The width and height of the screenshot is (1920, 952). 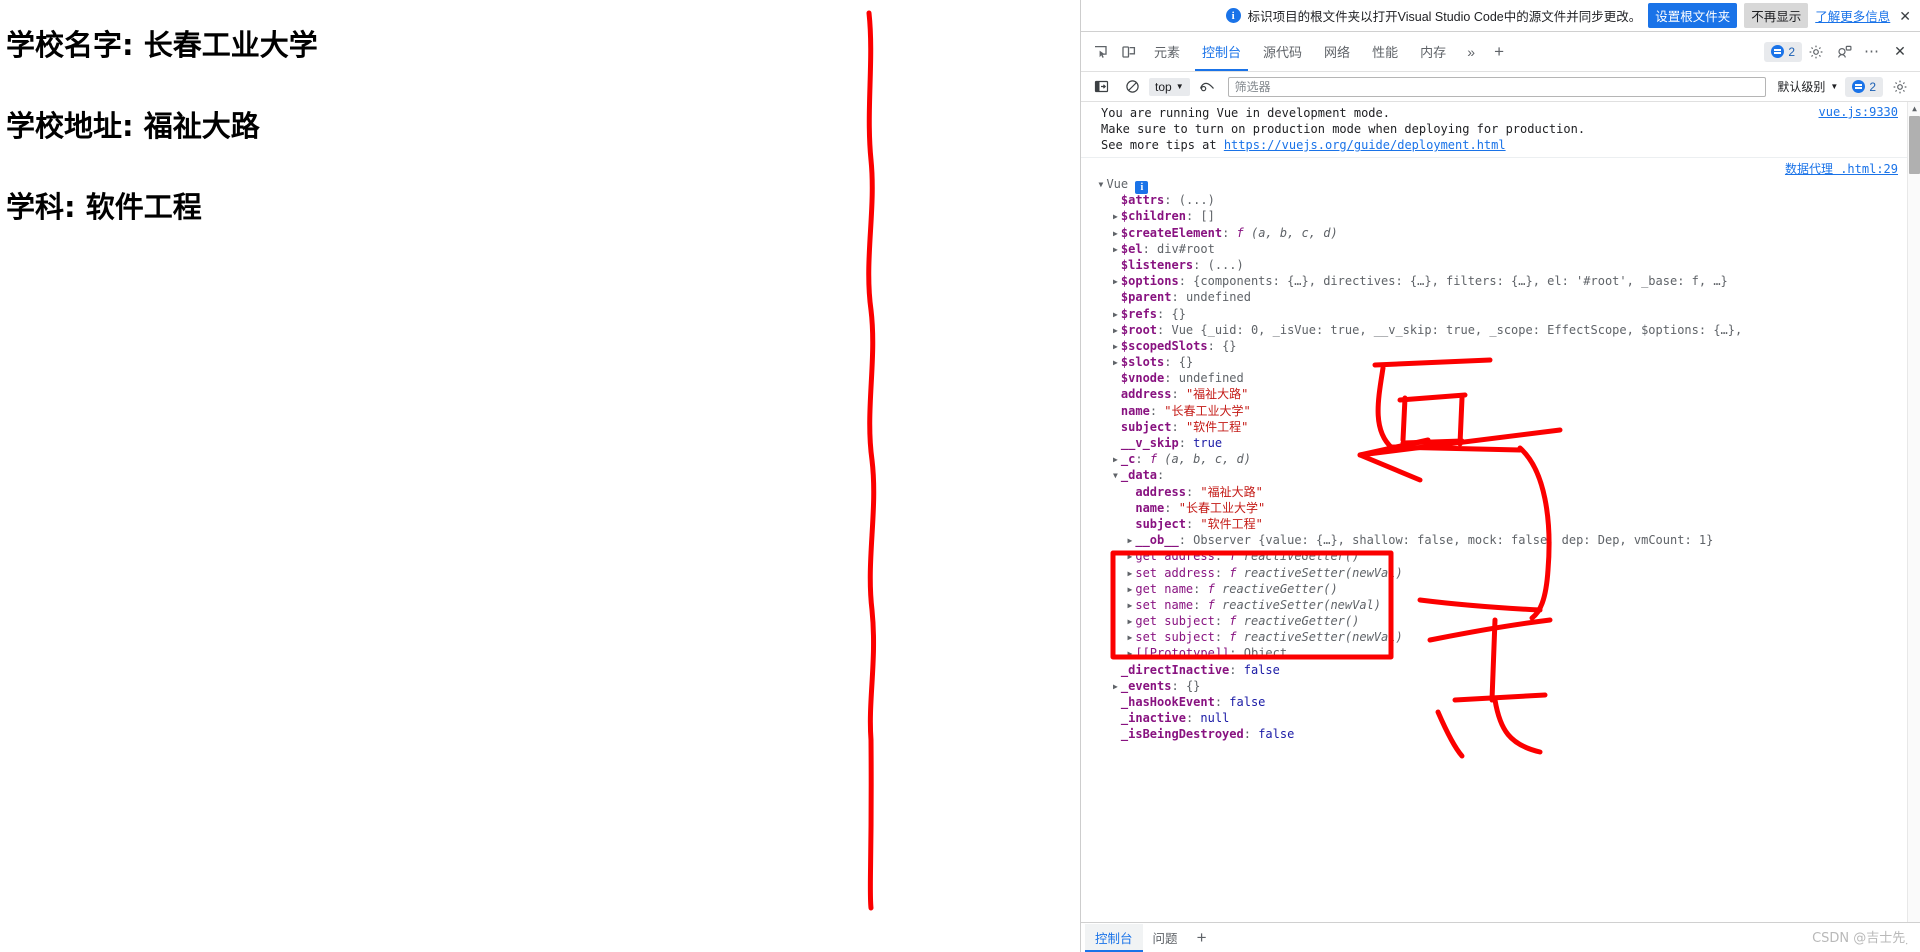 I want to click on object-property-row: ▶$attrs: (...), so click(x=1500, y=200).